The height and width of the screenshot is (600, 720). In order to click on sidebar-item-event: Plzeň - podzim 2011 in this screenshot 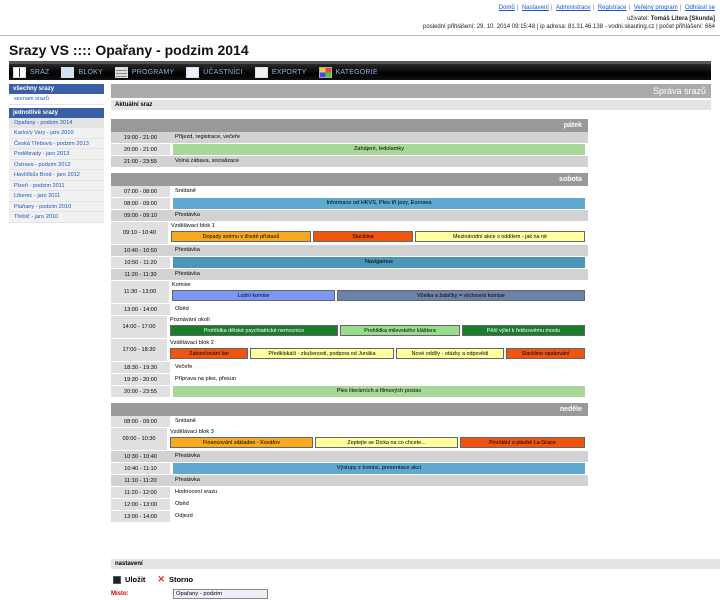, I will do `click(56, 185)`.